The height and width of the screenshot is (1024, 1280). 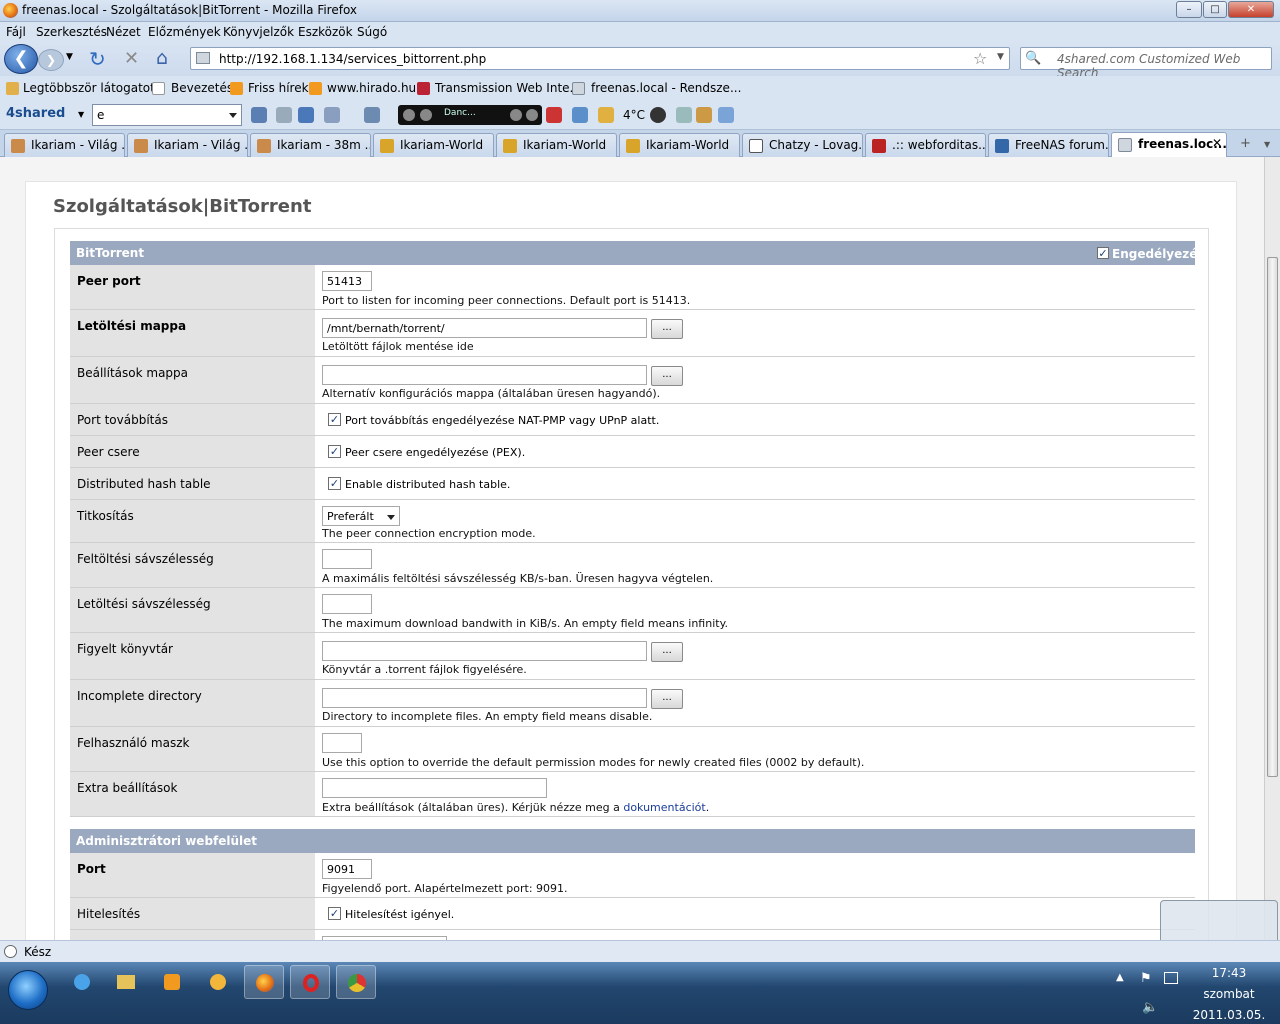 I want to click on admin-port-input: 9091, so click(x=347, y=869).